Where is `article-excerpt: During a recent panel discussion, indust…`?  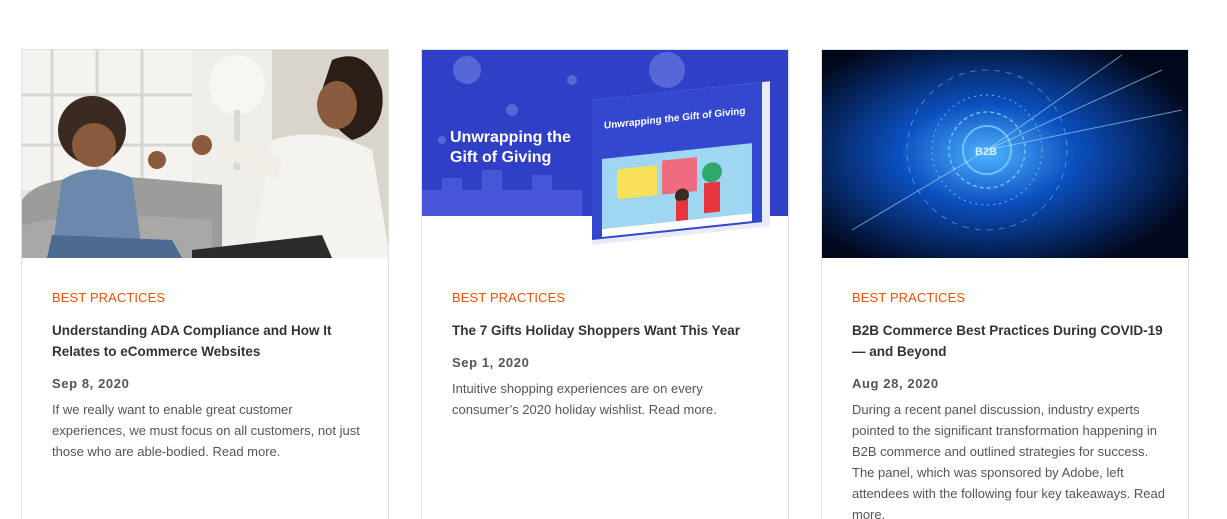
article-excerpt: During a recent panel discussion, indust… is located at coordinates (1010, 459).